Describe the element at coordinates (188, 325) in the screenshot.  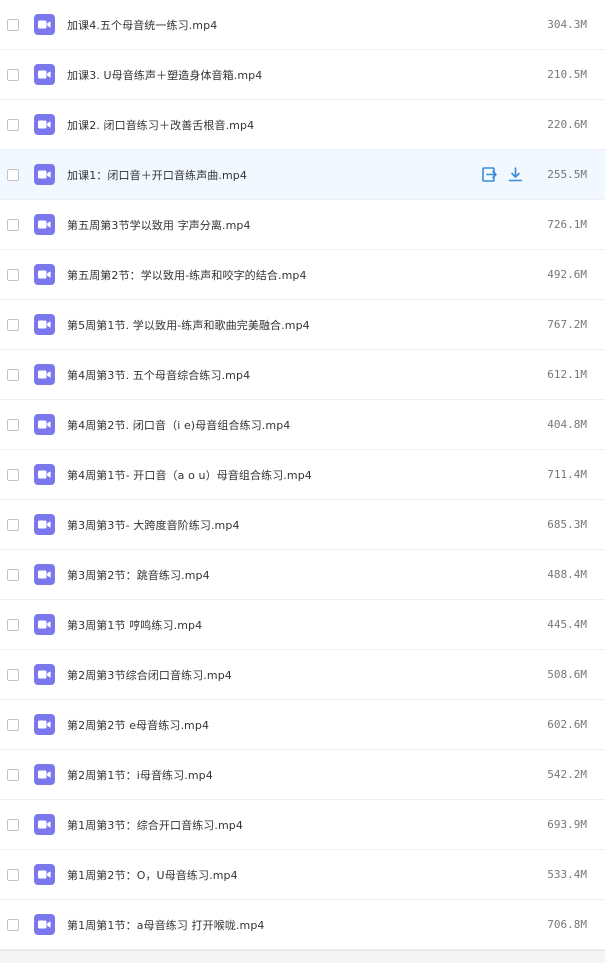
I see `file-name: 第5周第1节. 学以致用-练声和歌曲完美融合.mp4` at that location.